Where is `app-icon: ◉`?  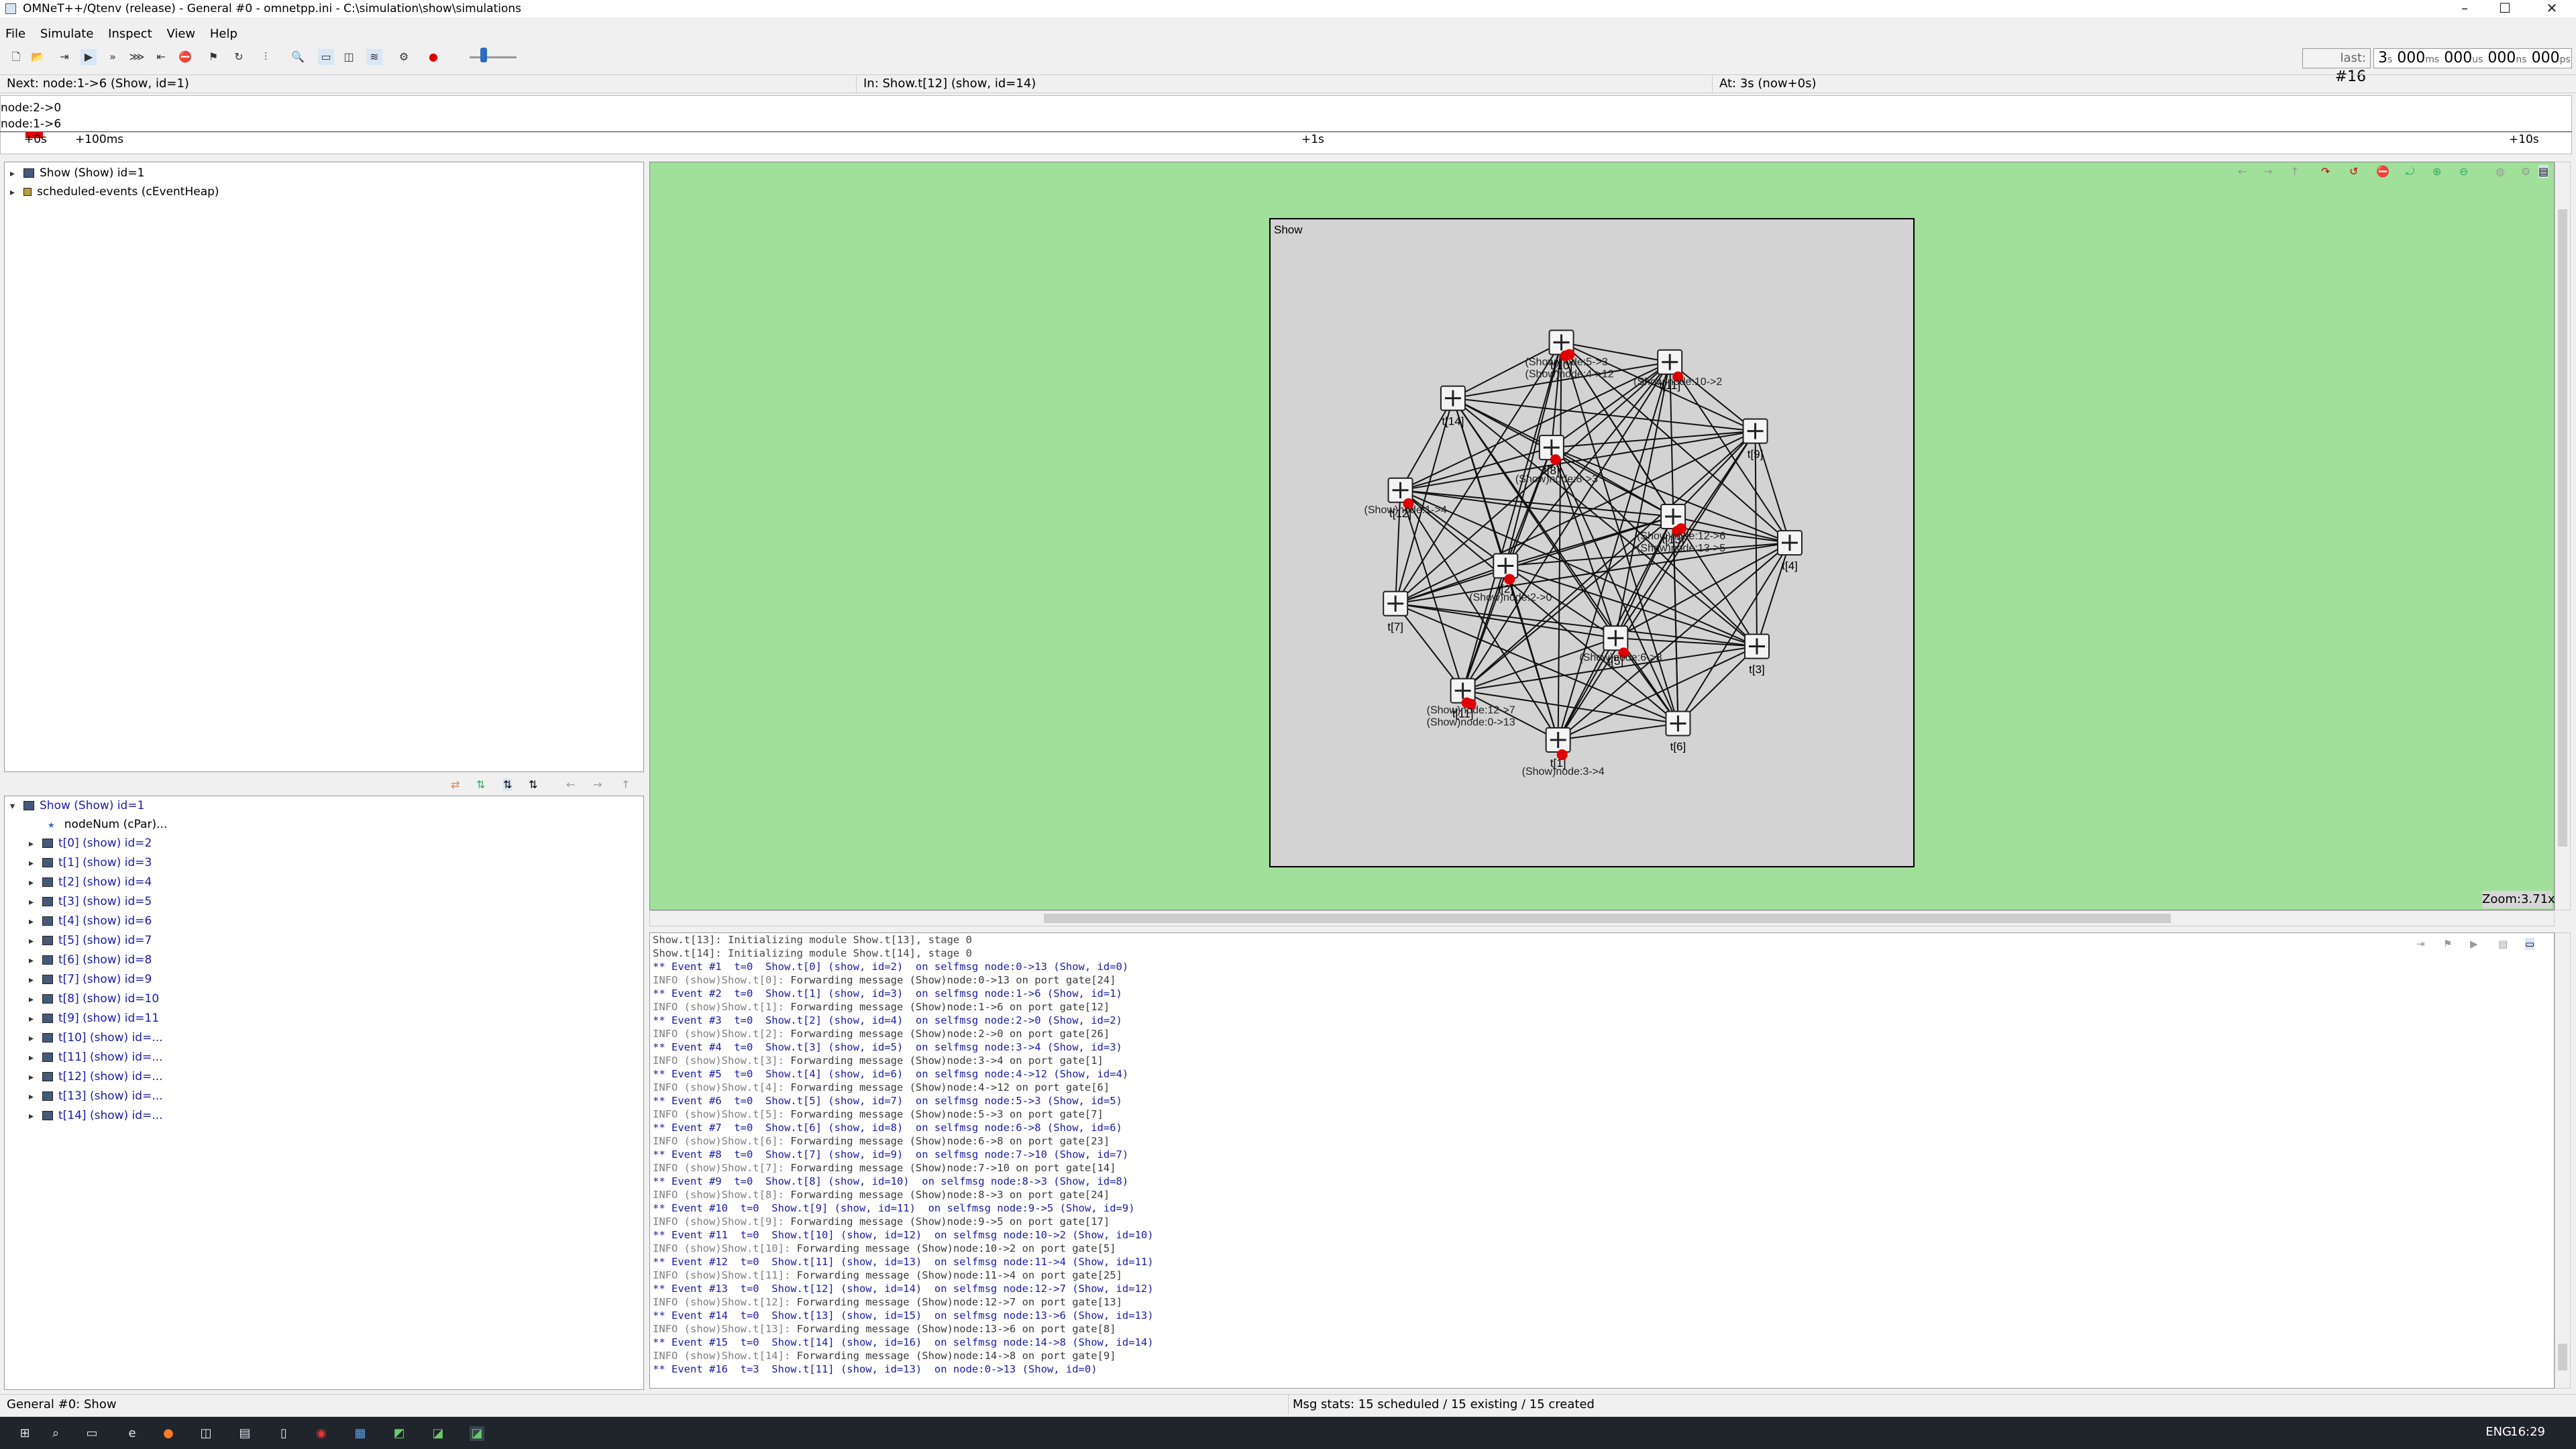
app-icon: ◉ is located at coordinates (321, 1433).